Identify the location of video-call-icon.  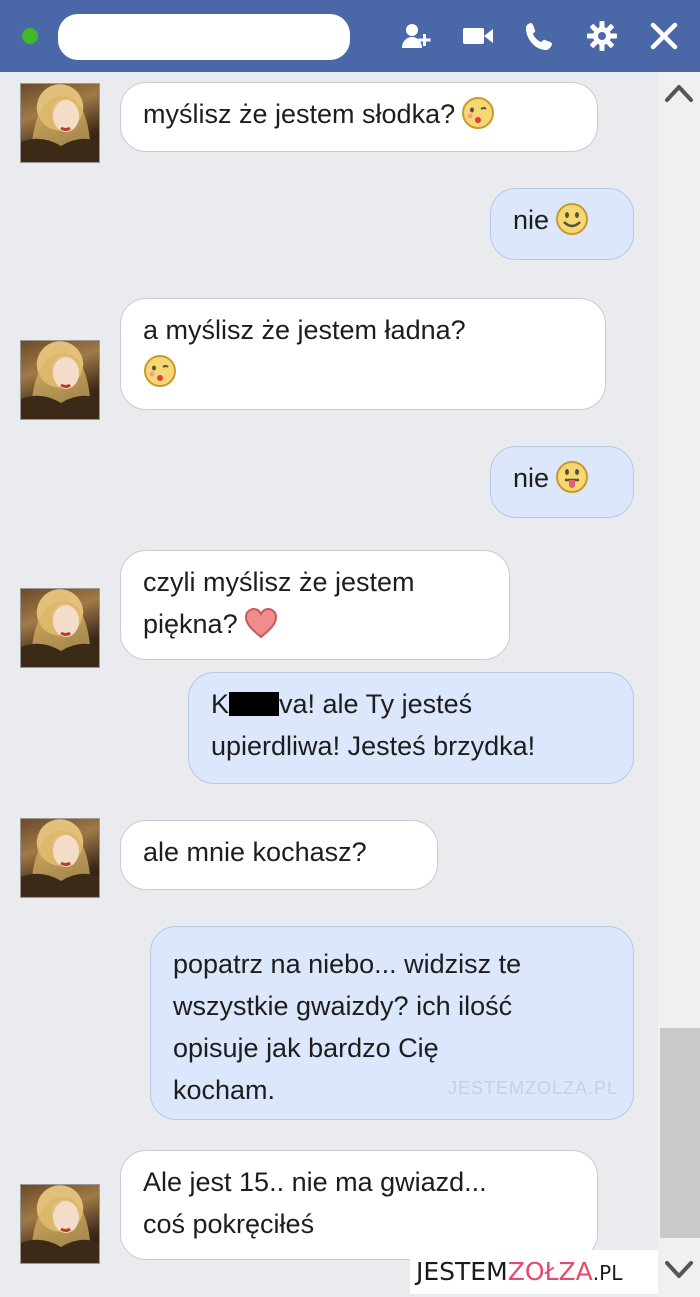
(478, 36).